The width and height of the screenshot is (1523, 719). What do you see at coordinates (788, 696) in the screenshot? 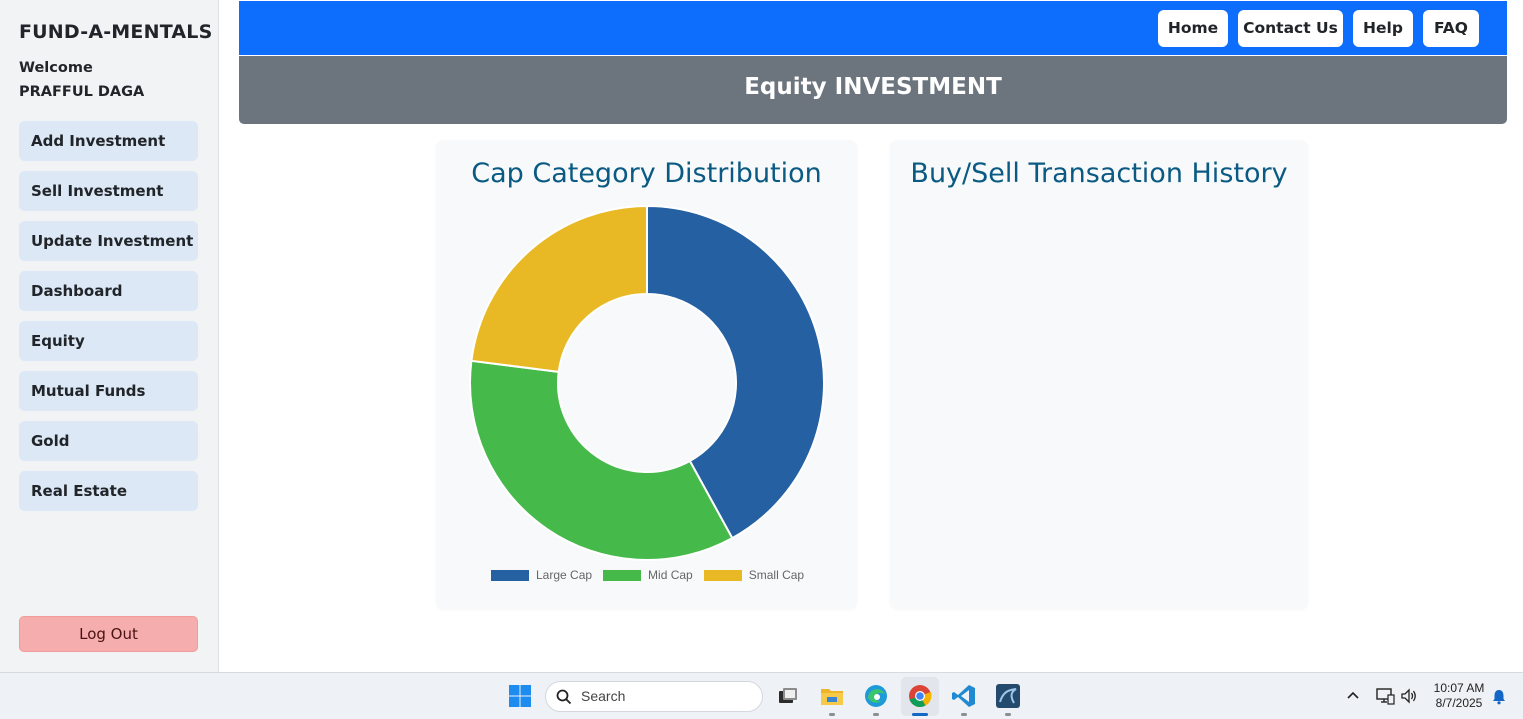
I see `task-view-icon` at bounding box center [788, 696].